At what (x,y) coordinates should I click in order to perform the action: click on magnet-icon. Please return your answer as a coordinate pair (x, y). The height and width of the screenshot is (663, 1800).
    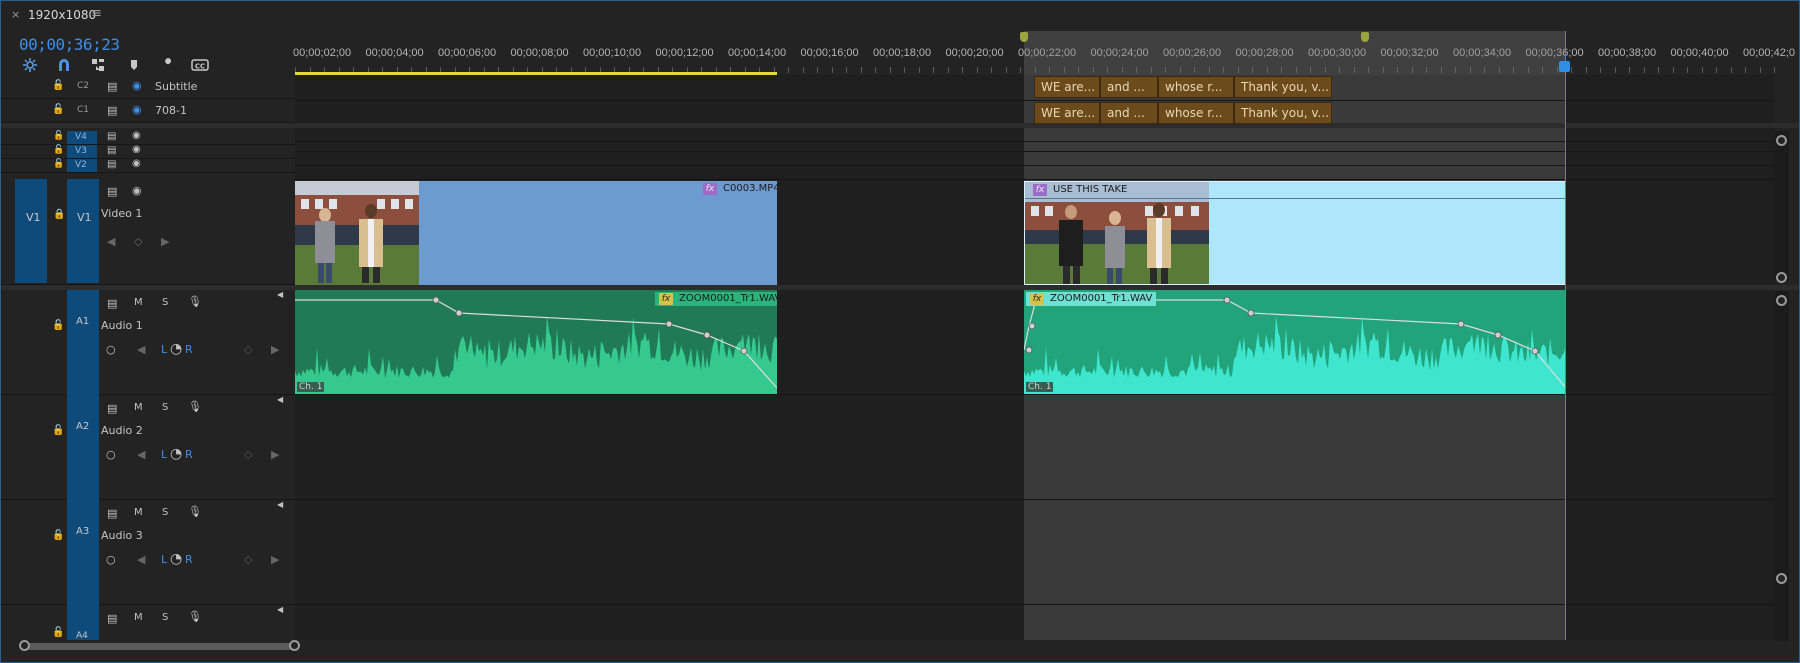
    Looking at the image, I should click on (64, 65).